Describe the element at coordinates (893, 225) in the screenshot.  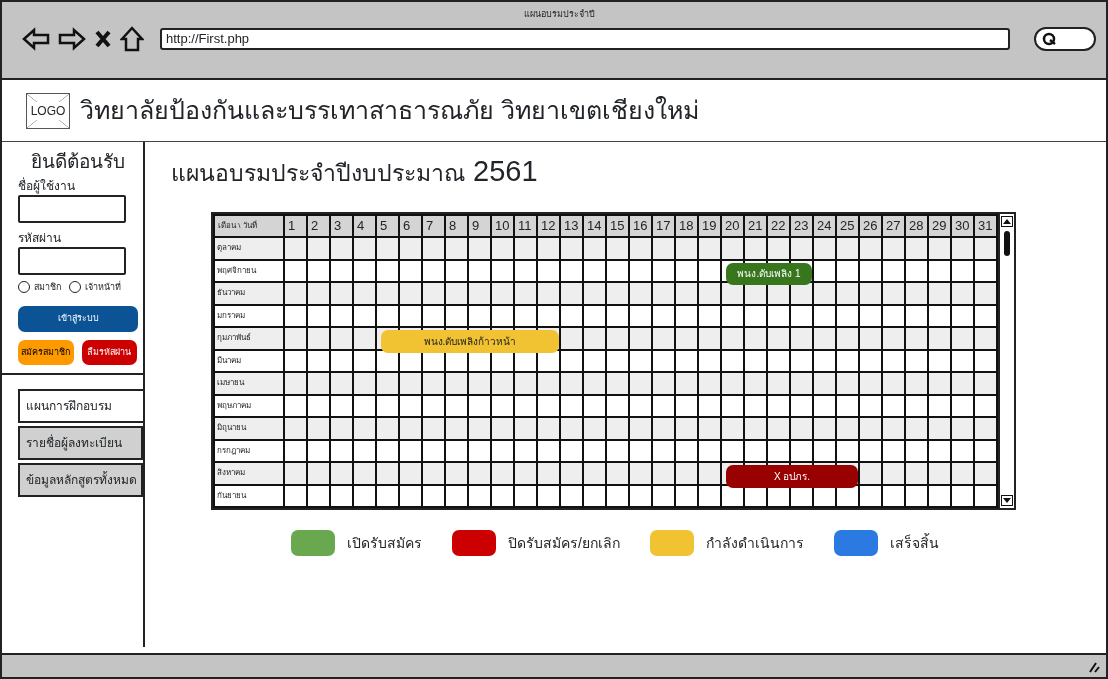
I see `column-header: 27` at that location.